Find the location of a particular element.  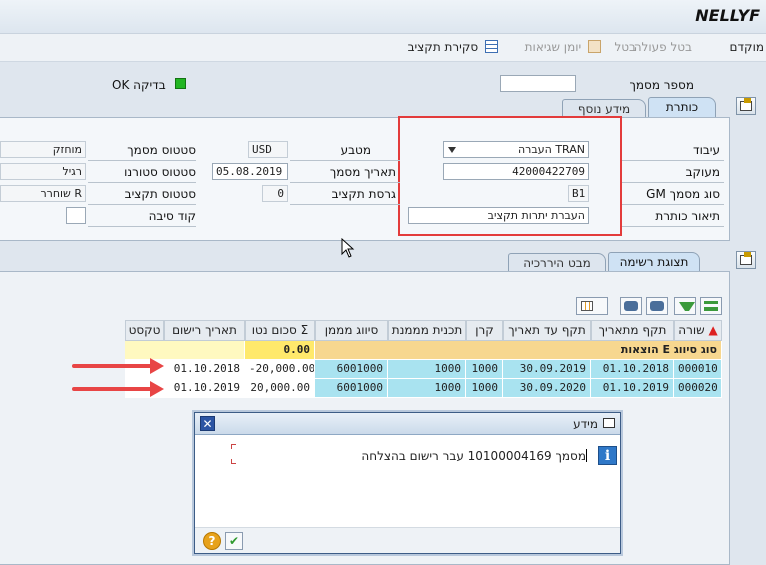

doc-status-underline is located at coordinates (142, 160).